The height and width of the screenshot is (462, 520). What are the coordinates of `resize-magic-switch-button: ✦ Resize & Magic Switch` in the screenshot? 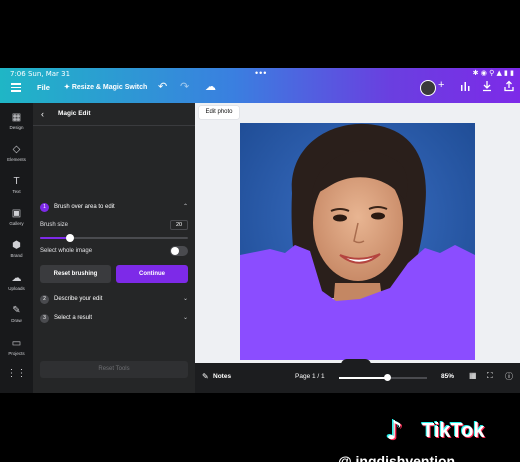 It's located at (105, 87).